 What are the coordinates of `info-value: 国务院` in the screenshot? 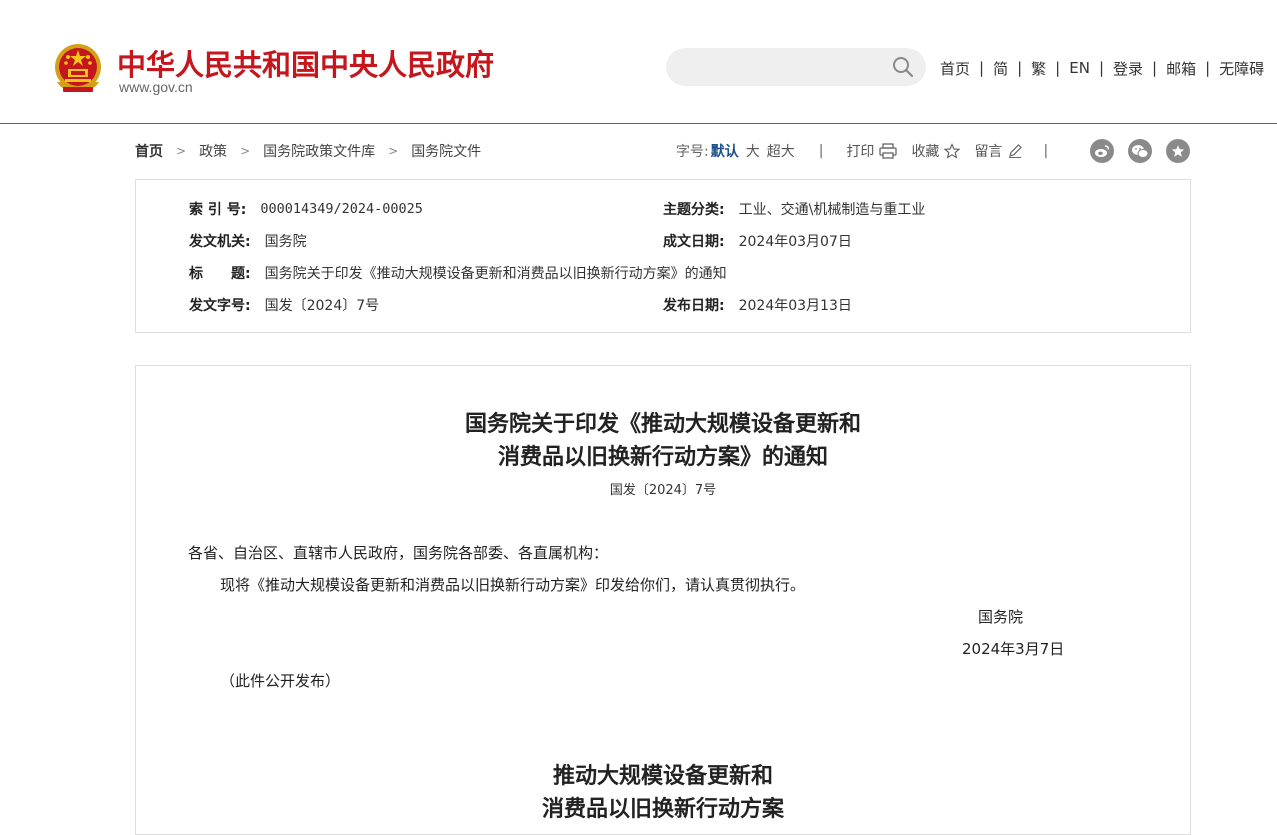 It's located at (285, 242).